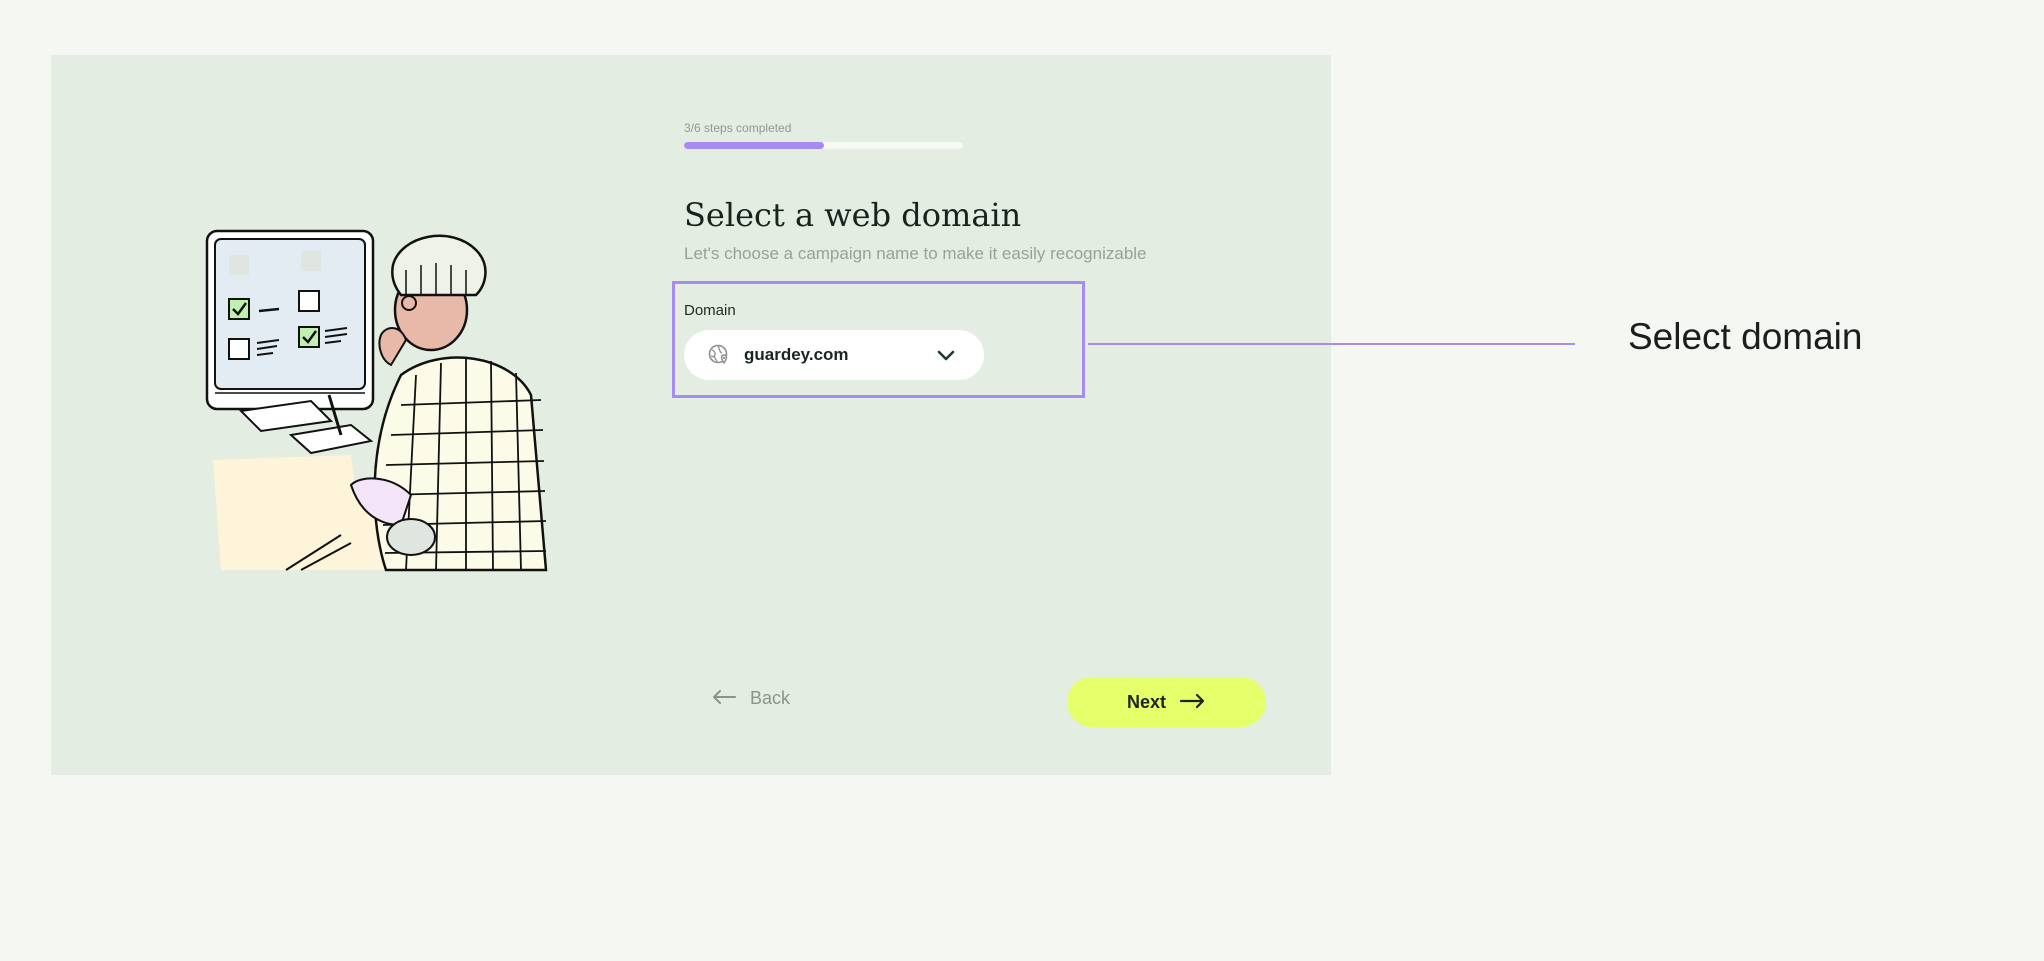 This screenshot has height=961, width=2044. I want to click on progress-label: 3/6 steps completed, so click(738, 128).